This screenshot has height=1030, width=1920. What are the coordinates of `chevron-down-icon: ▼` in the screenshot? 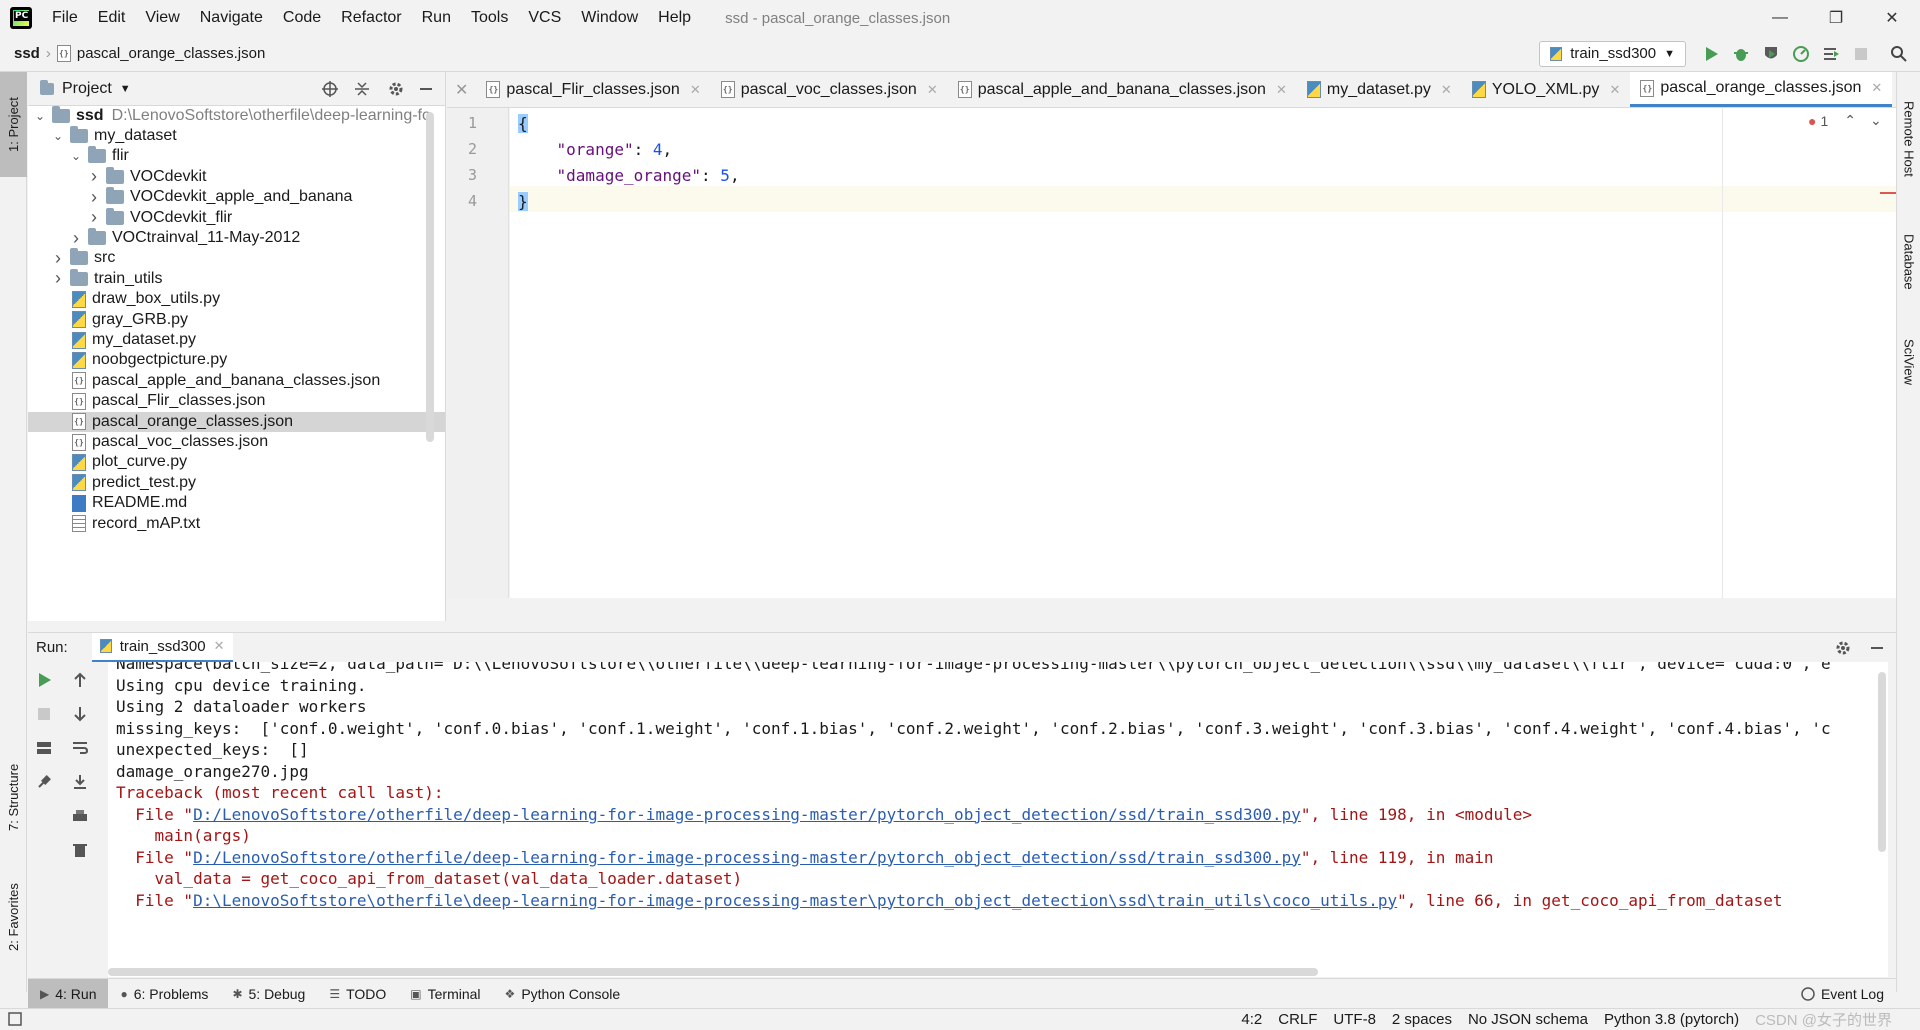 It's located at (125, 89).